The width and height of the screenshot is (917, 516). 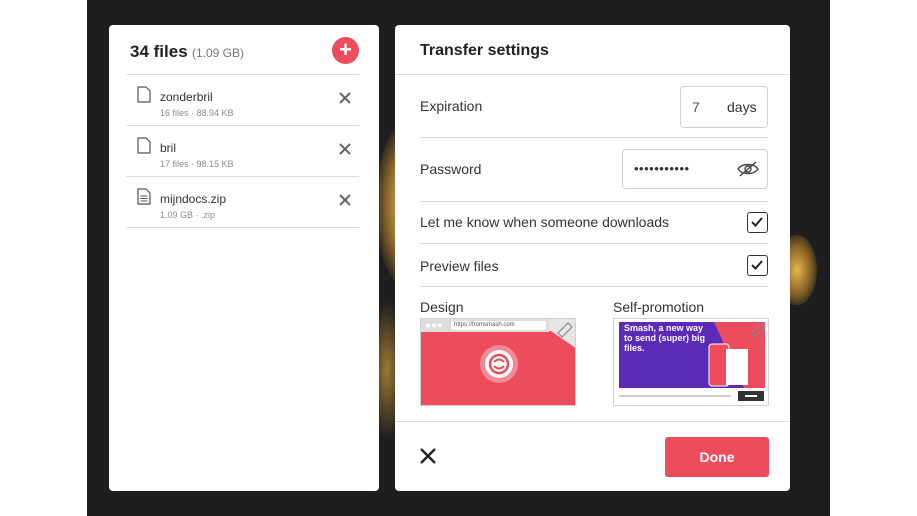 What do you see at coordinates (592, 421) in the screenshot?
I see `footer-divider` at bounding box center [592, 421].